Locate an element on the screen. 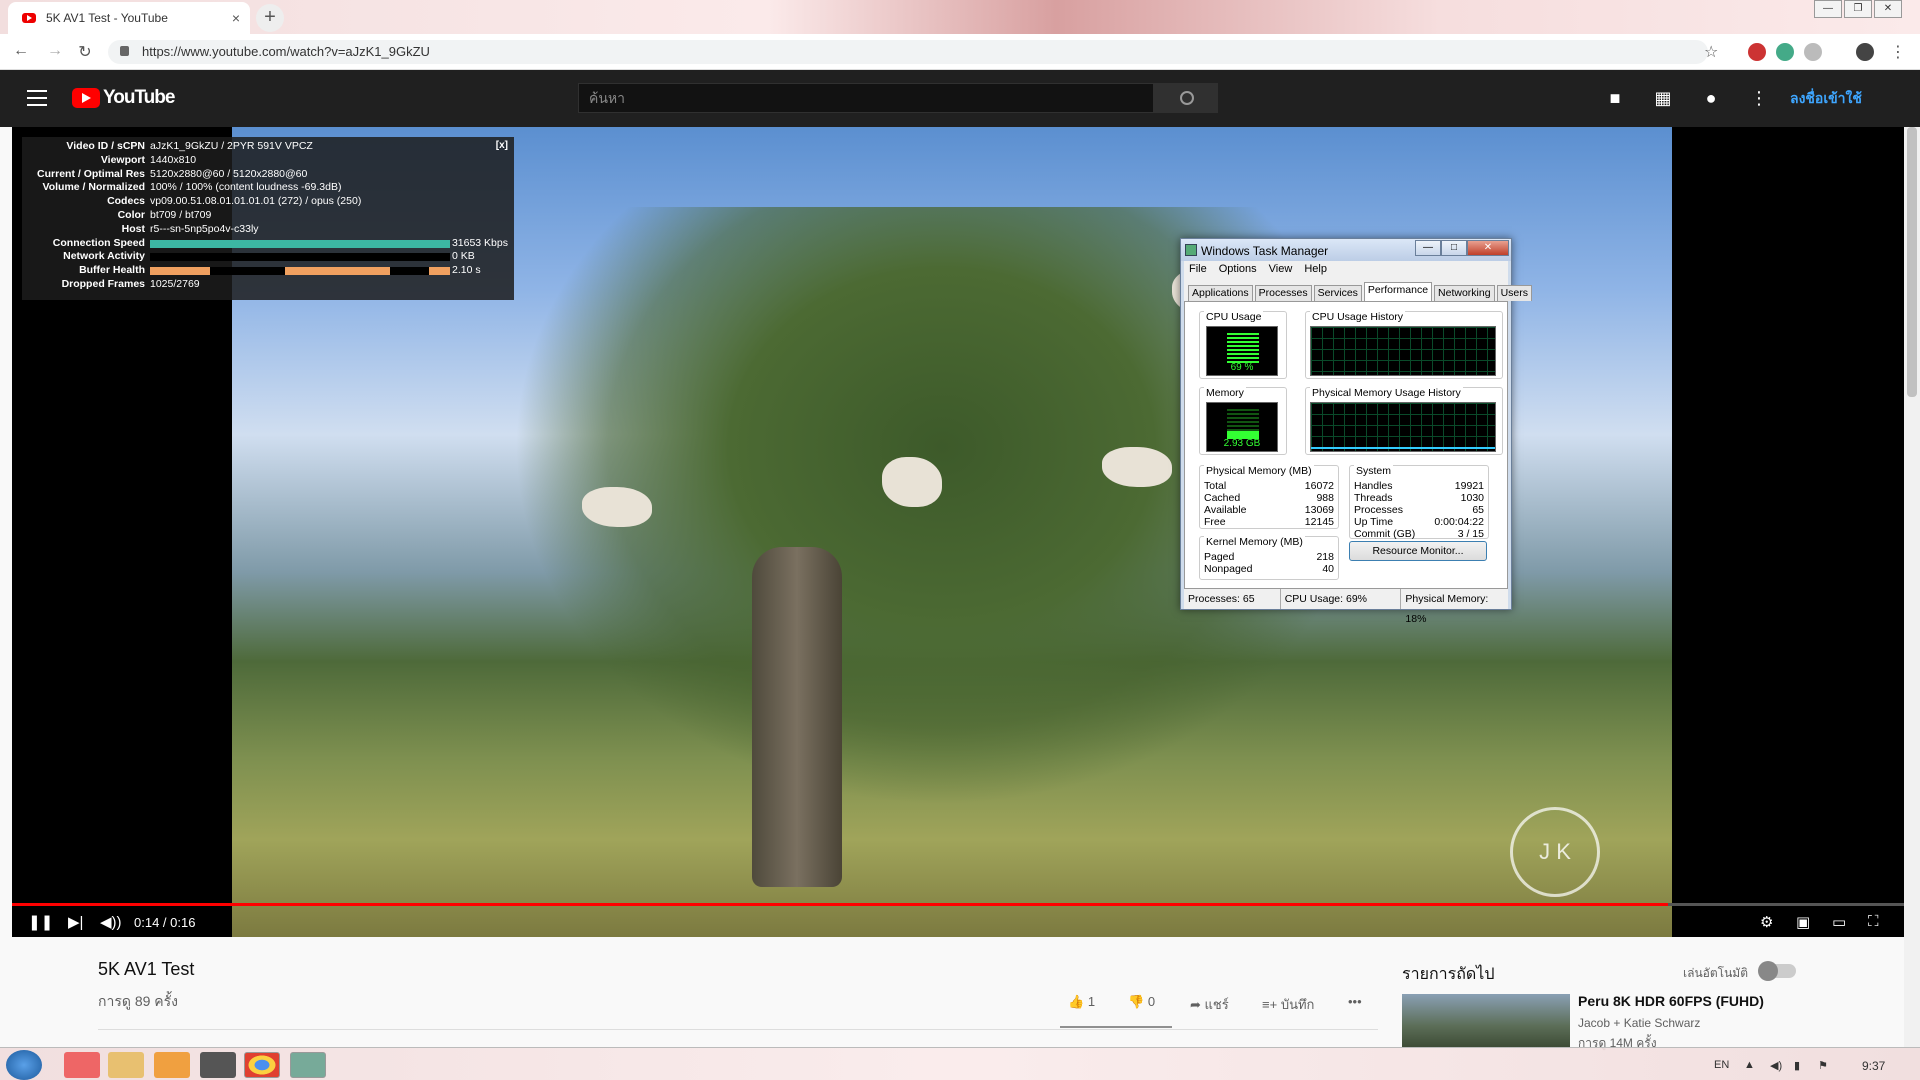 The height and width of the screenshot is (1080, 1920). more-actions-button: ••• is located at coordinates (1355, 1001).